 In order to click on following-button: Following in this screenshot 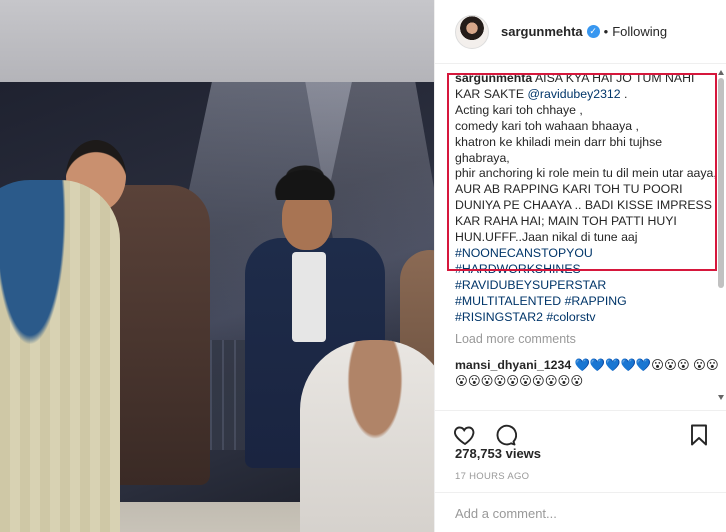, I will do `click(639, 31)`.